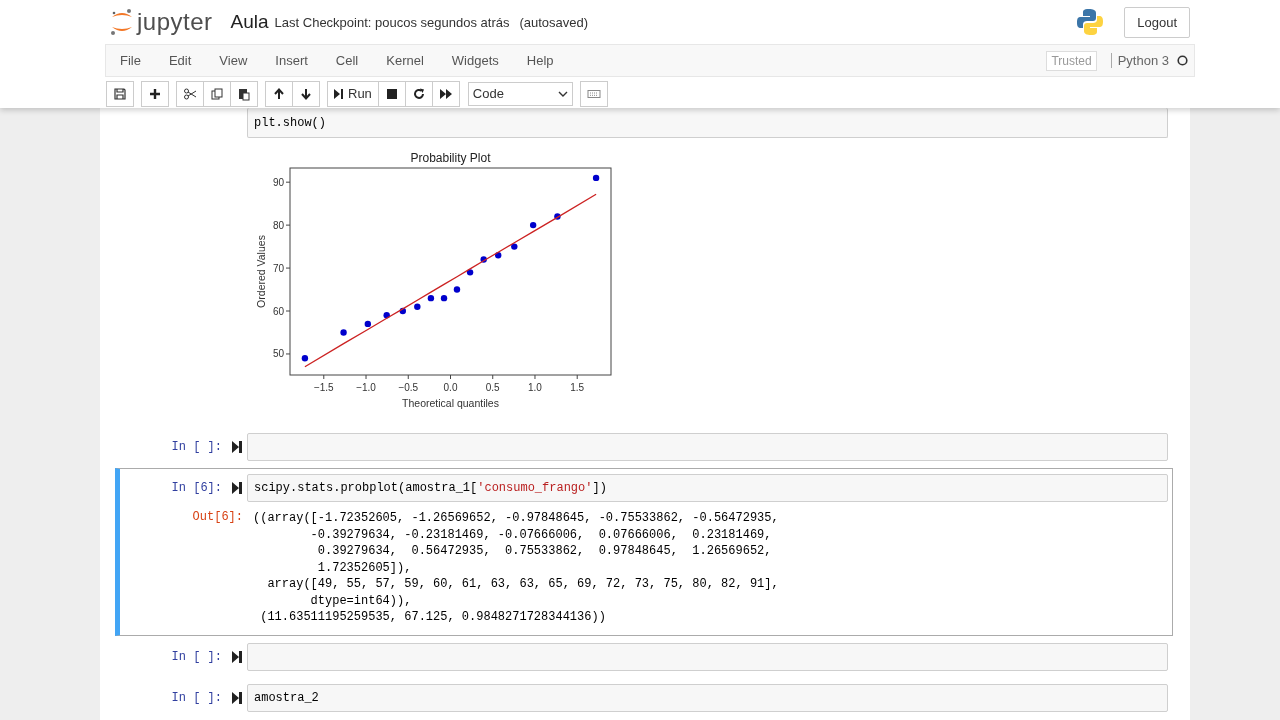 This screenshot has width=1280, height=720. I want to click on cell-type-select: Code, so click(520, 93).